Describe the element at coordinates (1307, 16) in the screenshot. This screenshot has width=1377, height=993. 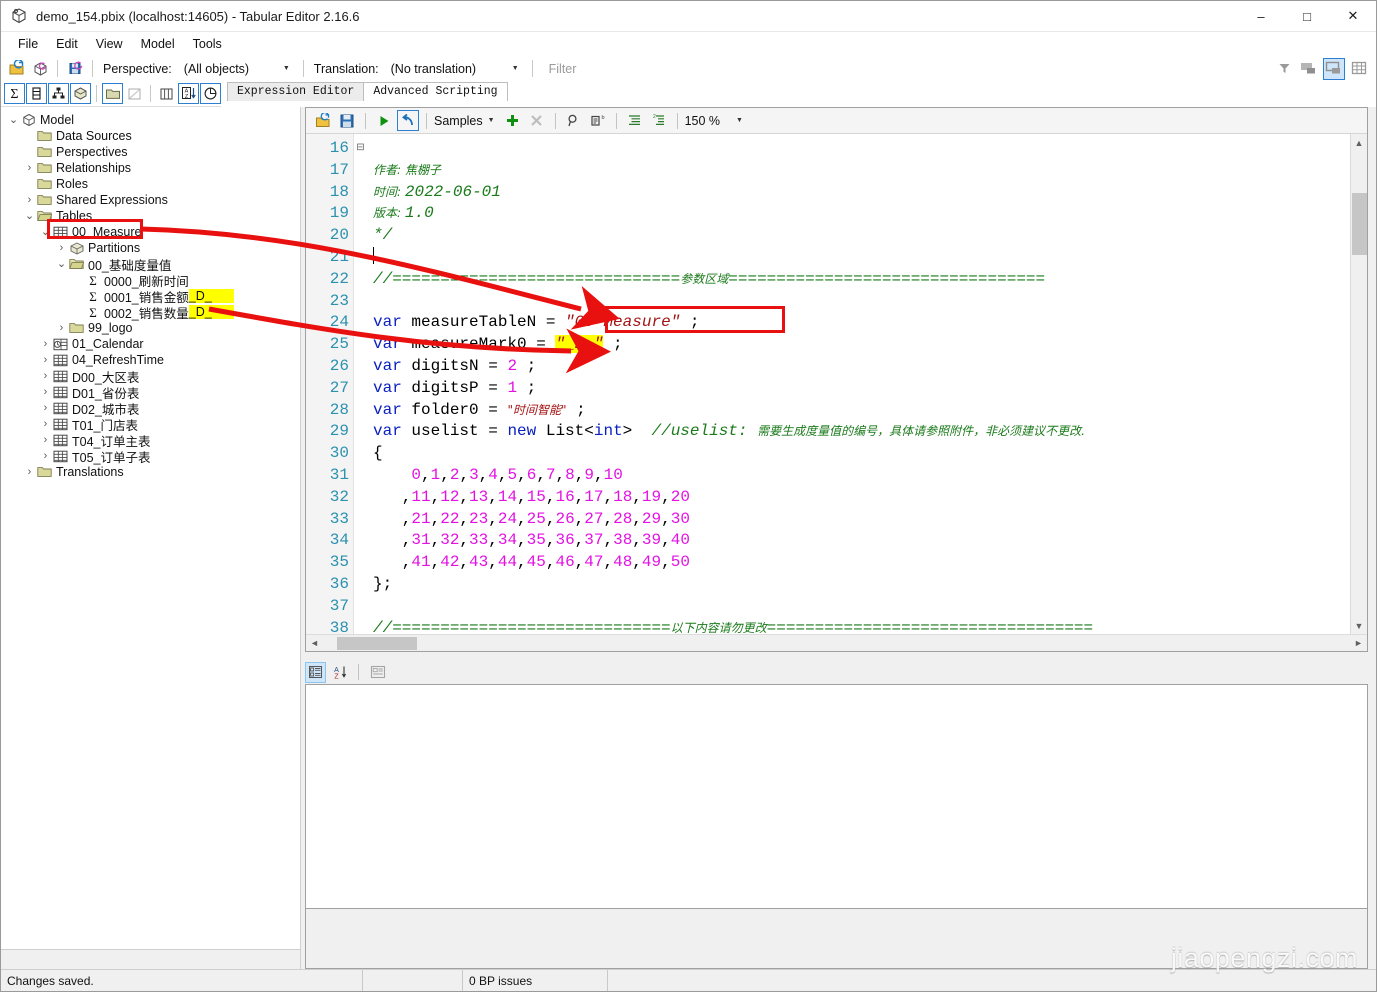
I see `maximize-button: □` at that location.